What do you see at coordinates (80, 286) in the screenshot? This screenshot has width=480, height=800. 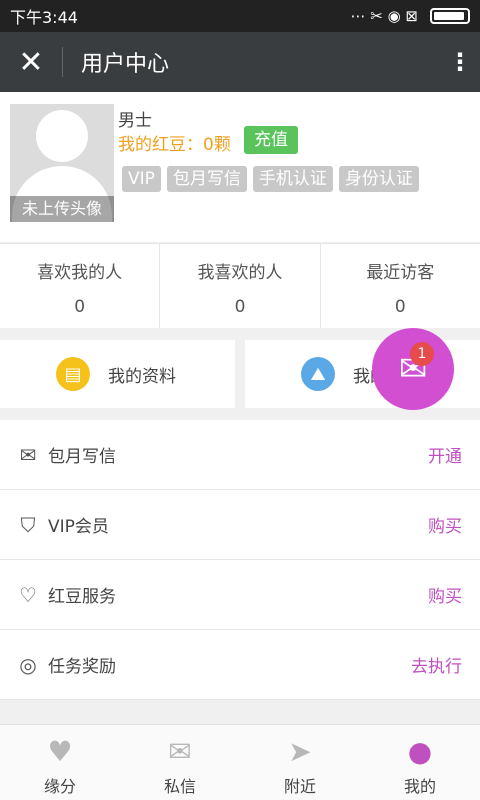 I see `stat-liked-me: 喜欢我的人 0` at bounding box center [80, 286].